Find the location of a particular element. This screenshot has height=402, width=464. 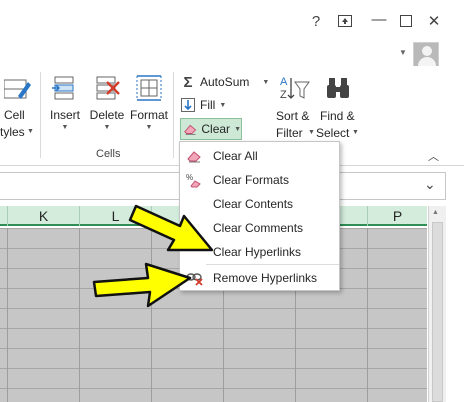

find-select-label-1: Find & is located at coordinates (337, 116).